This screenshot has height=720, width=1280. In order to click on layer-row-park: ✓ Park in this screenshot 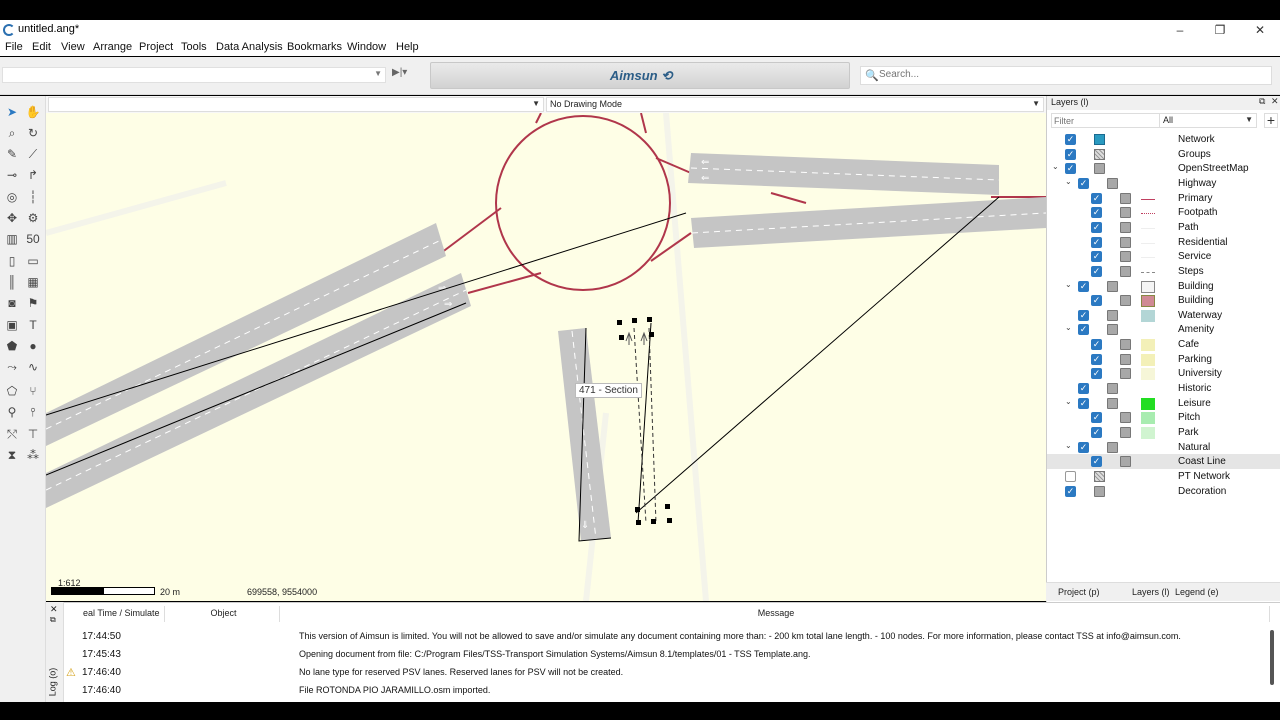, I will do `click(1163, 432)`.